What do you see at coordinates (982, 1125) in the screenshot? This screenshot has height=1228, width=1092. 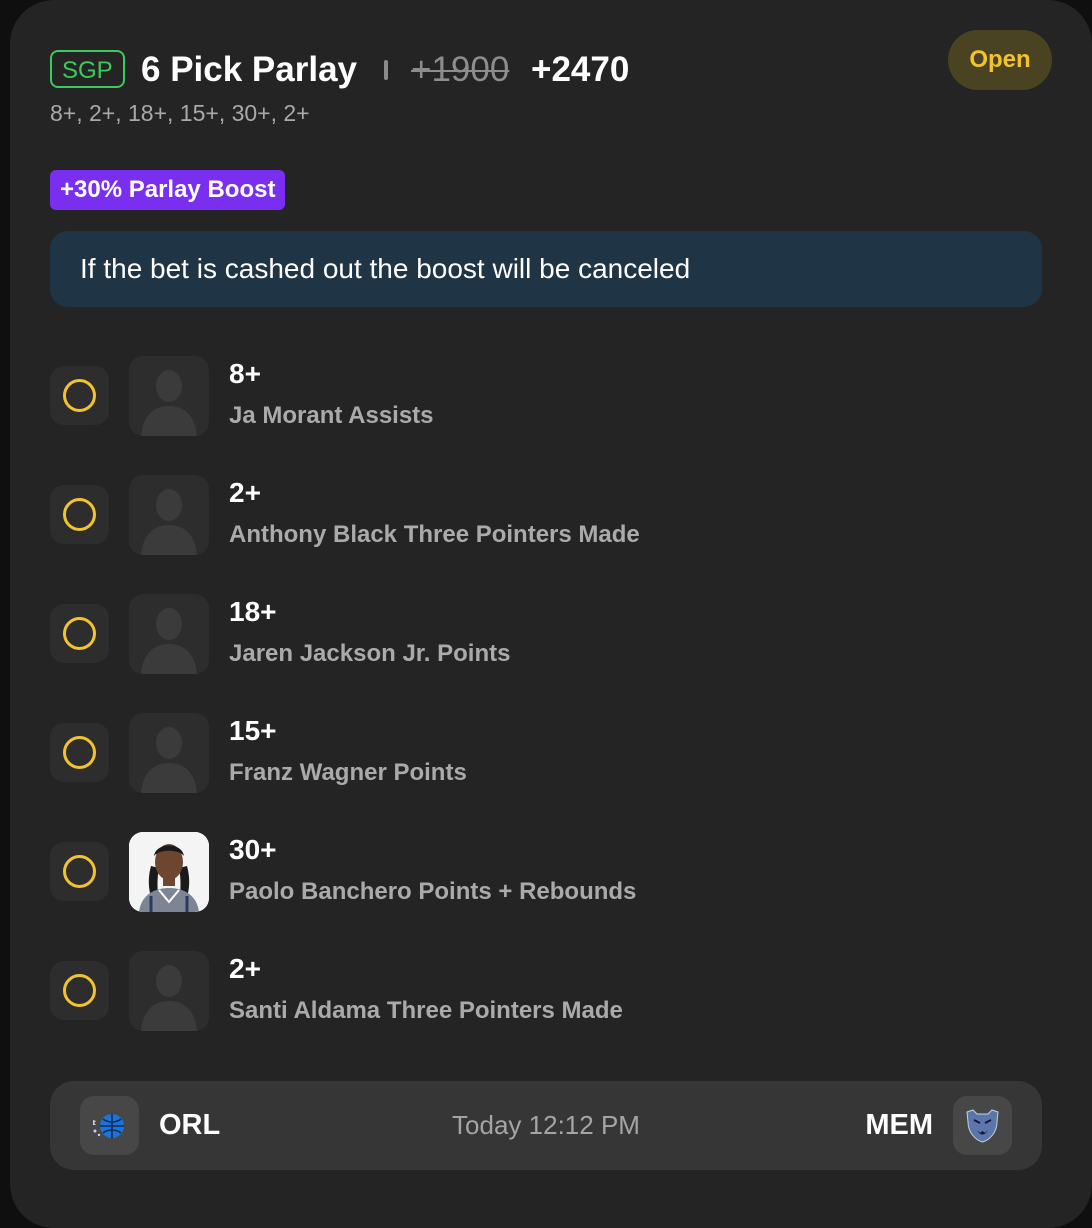 I see `grizzlies-logo-icon` at bounding box center [982, 1125].